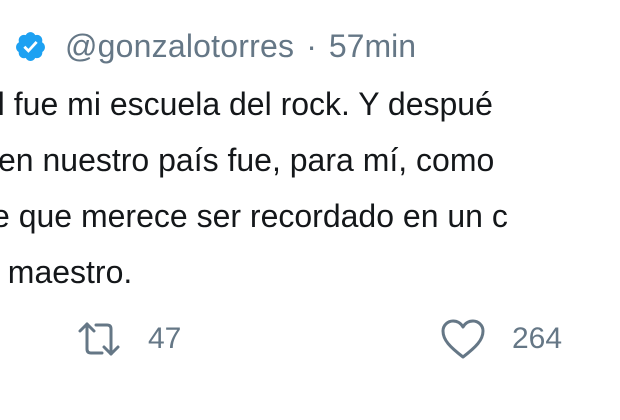  I want to click on retweet-count: 47, so click(165, 338).